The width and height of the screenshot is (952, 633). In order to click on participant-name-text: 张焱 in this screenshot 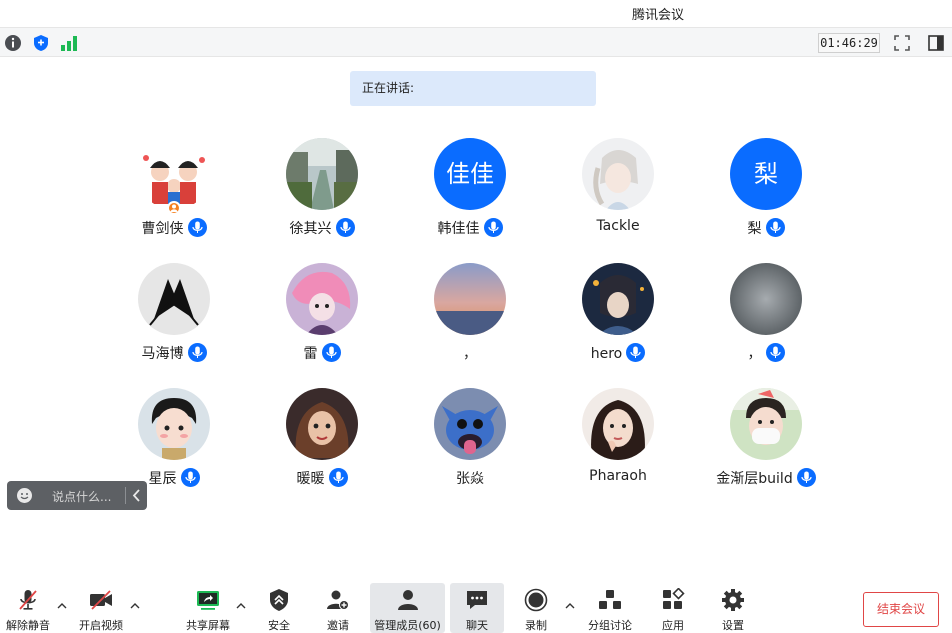, I will do `click(470, 479)`.